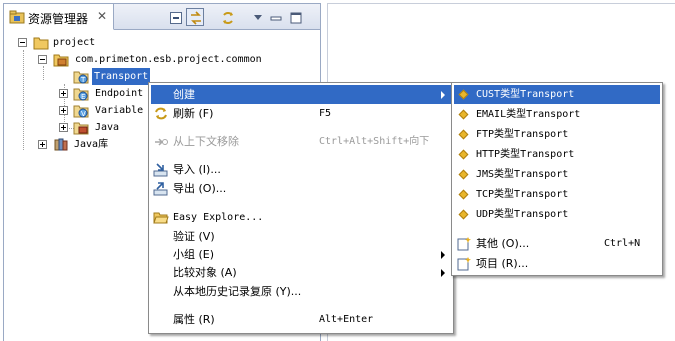 Image resolution: width=675 pixels, height=341 pixels. I want to click on tree-item-java: Java, so click(109, 127).